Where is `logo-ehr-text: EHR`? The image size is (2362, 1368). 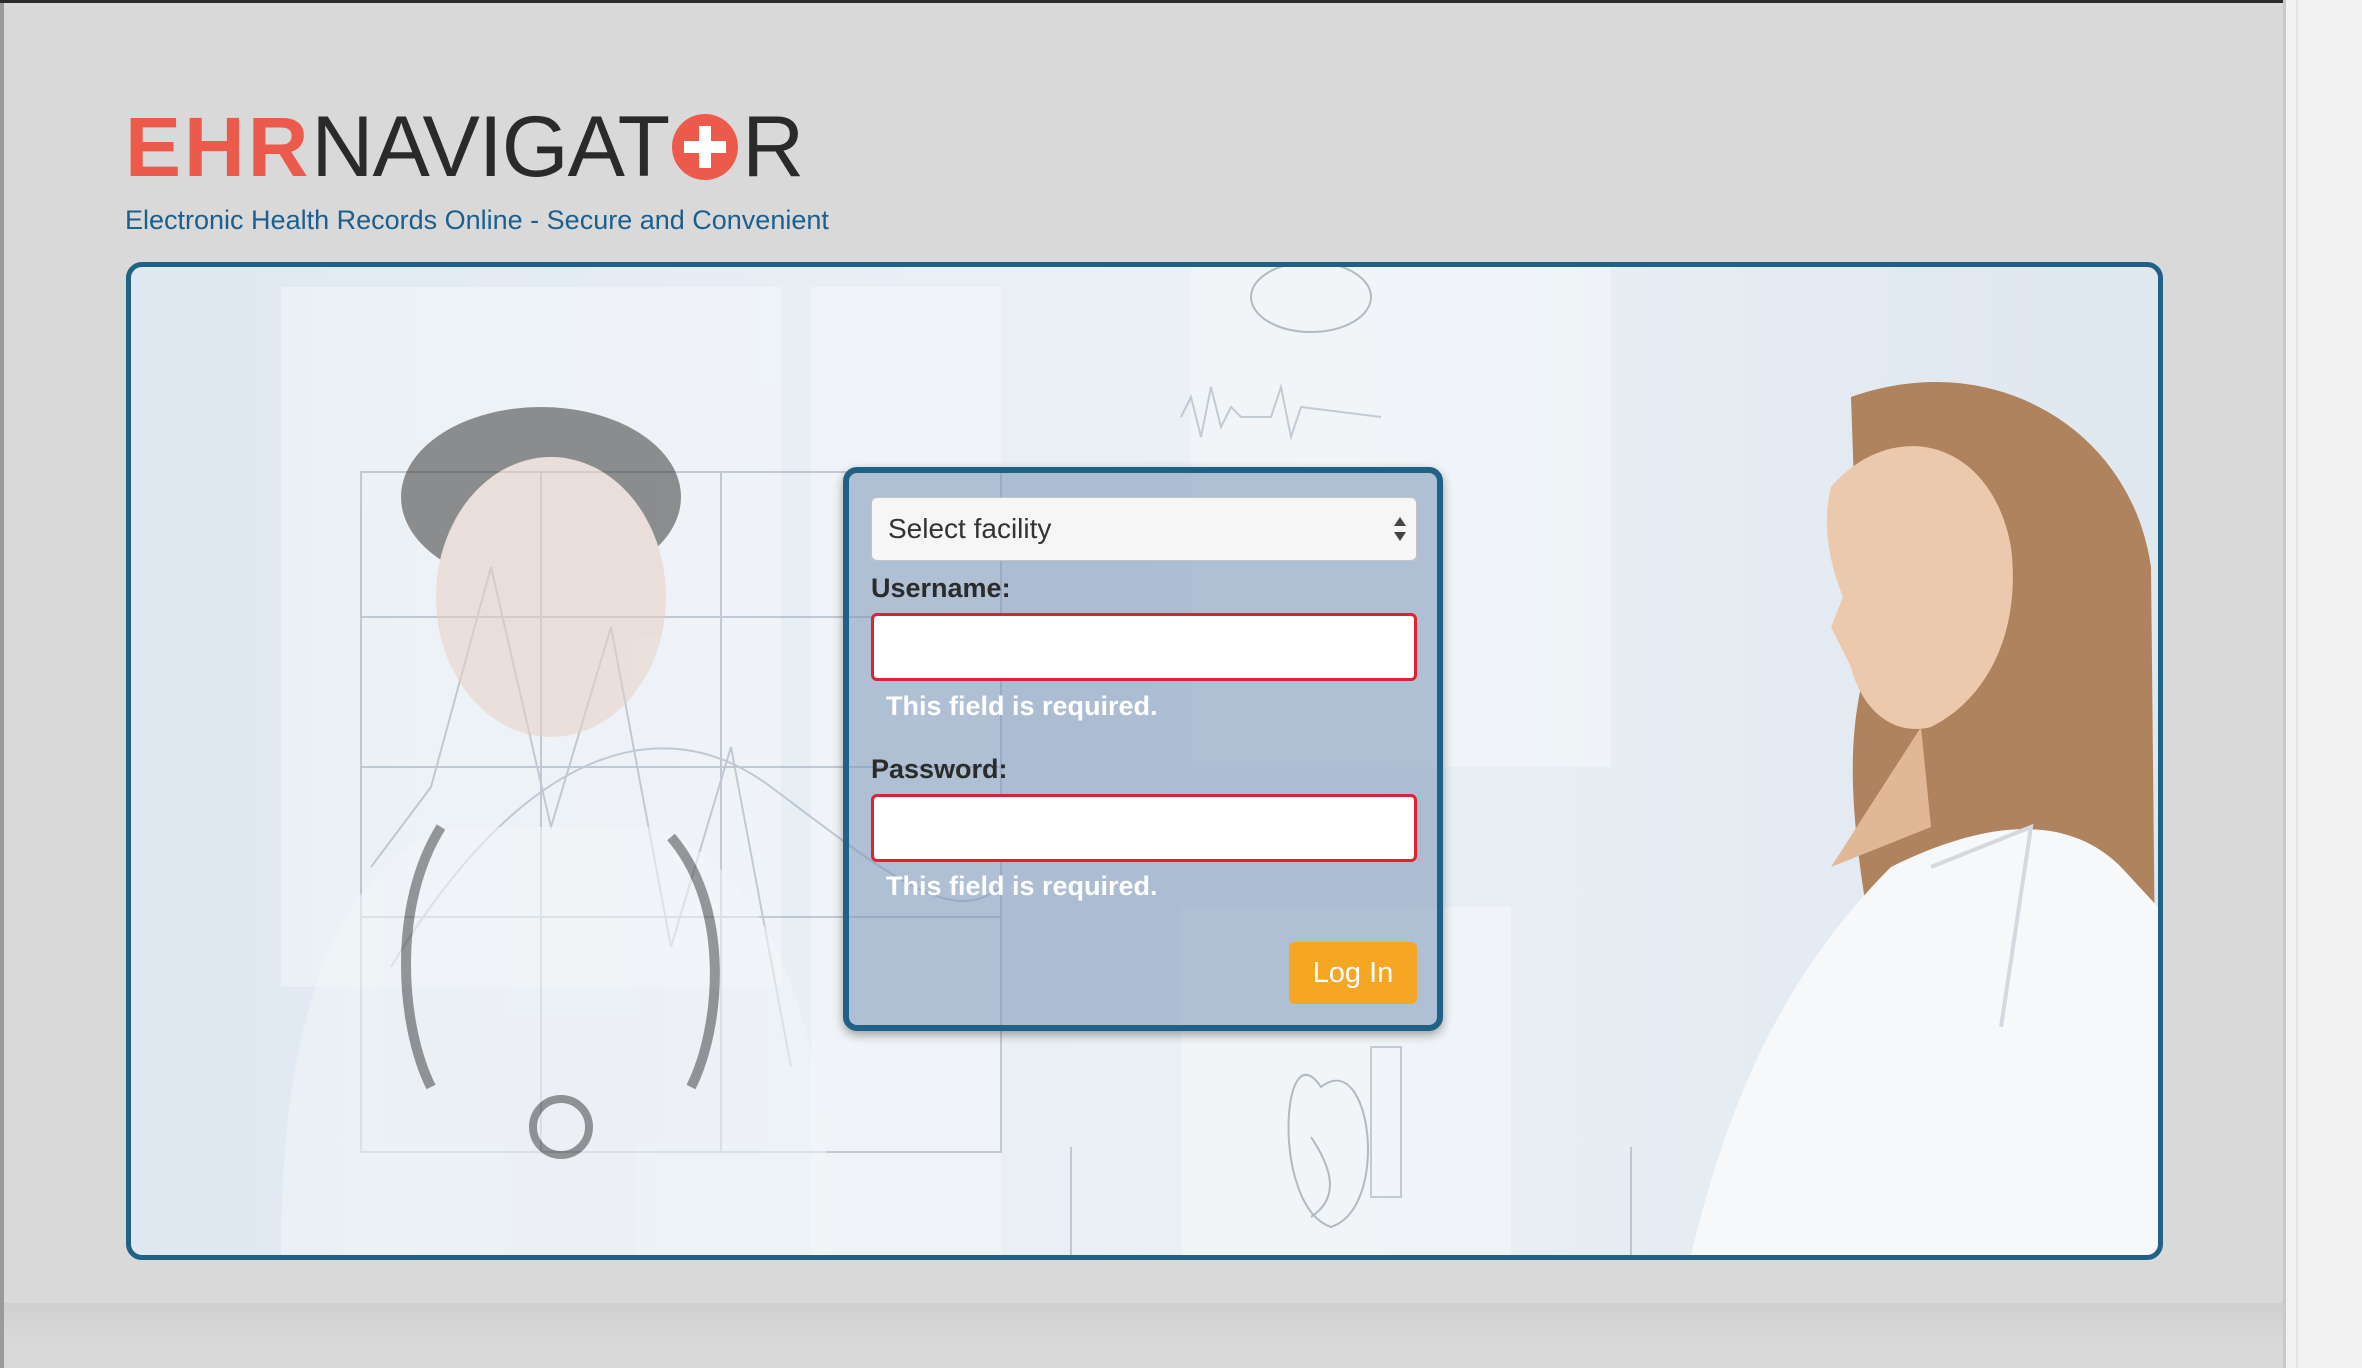
logo-ehr-text: EHR is located at coordinates (218, 147).